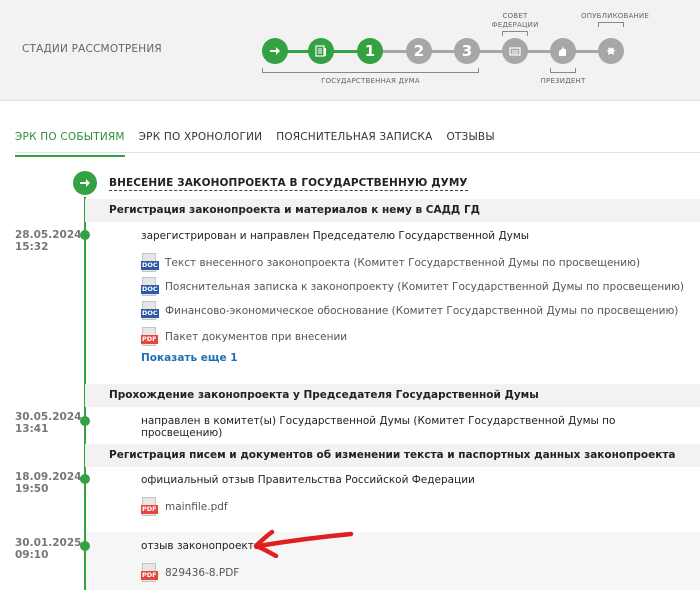  What do you see at coordinates (563, 81) in the screenshot?
I see `president-caption: ПРЕЗИДЕНТ` at bounding box center [563, 81].